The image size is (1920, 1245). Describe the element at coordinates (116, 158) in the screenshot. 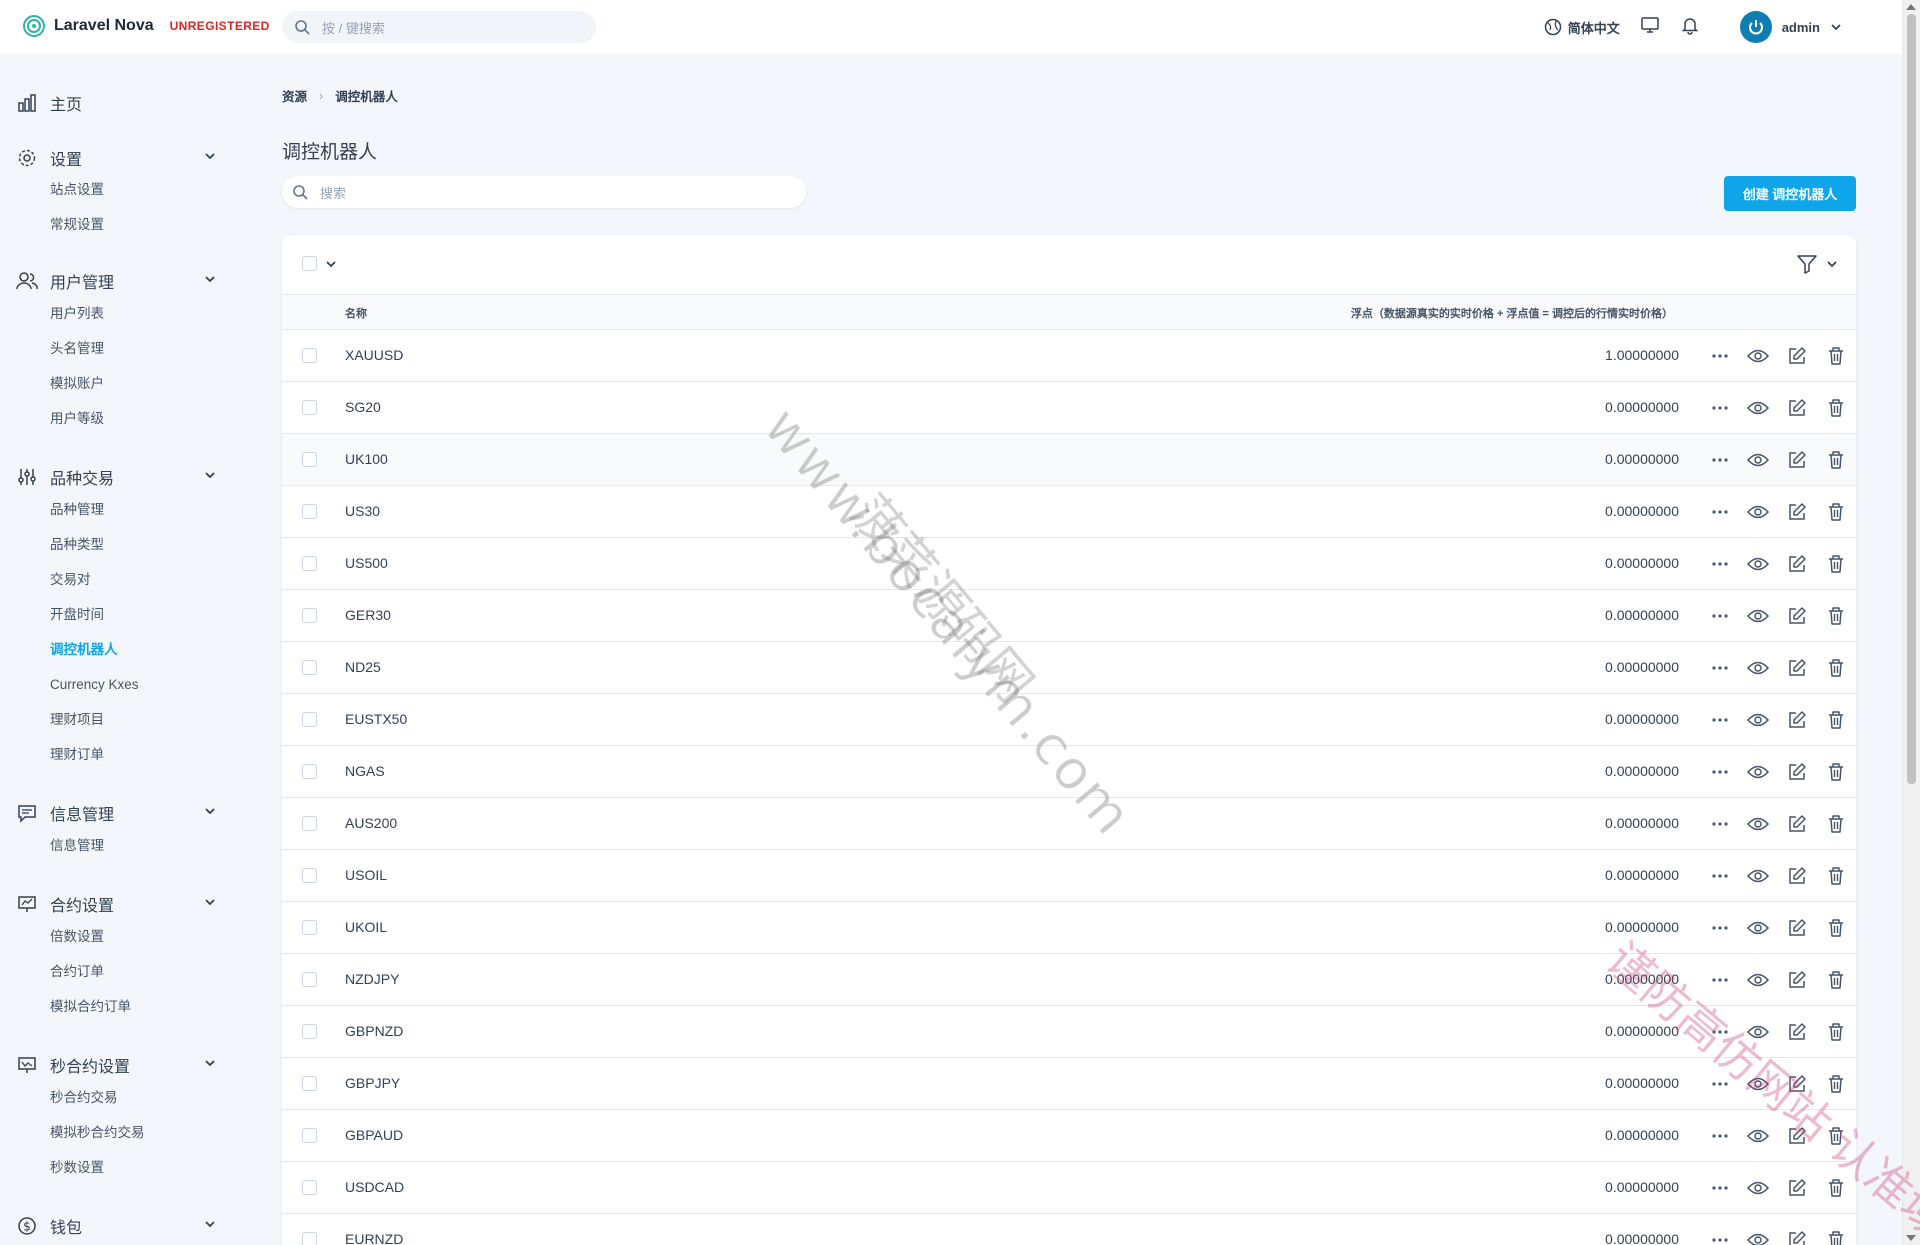

I see `sidebar-group-settings: 设置` at that location.